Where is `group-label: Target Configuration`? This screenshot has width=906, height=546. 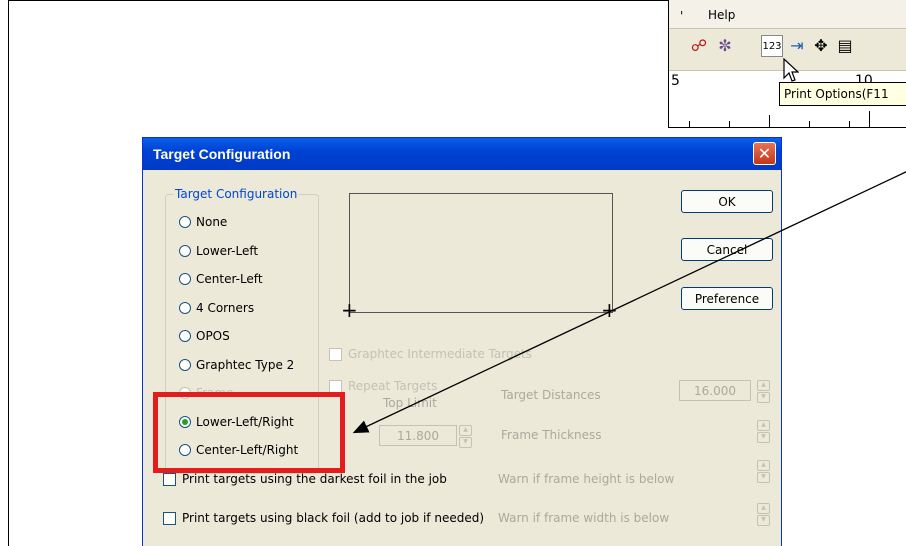 group-label: Target Configuration is located at coordinates (236, 194).